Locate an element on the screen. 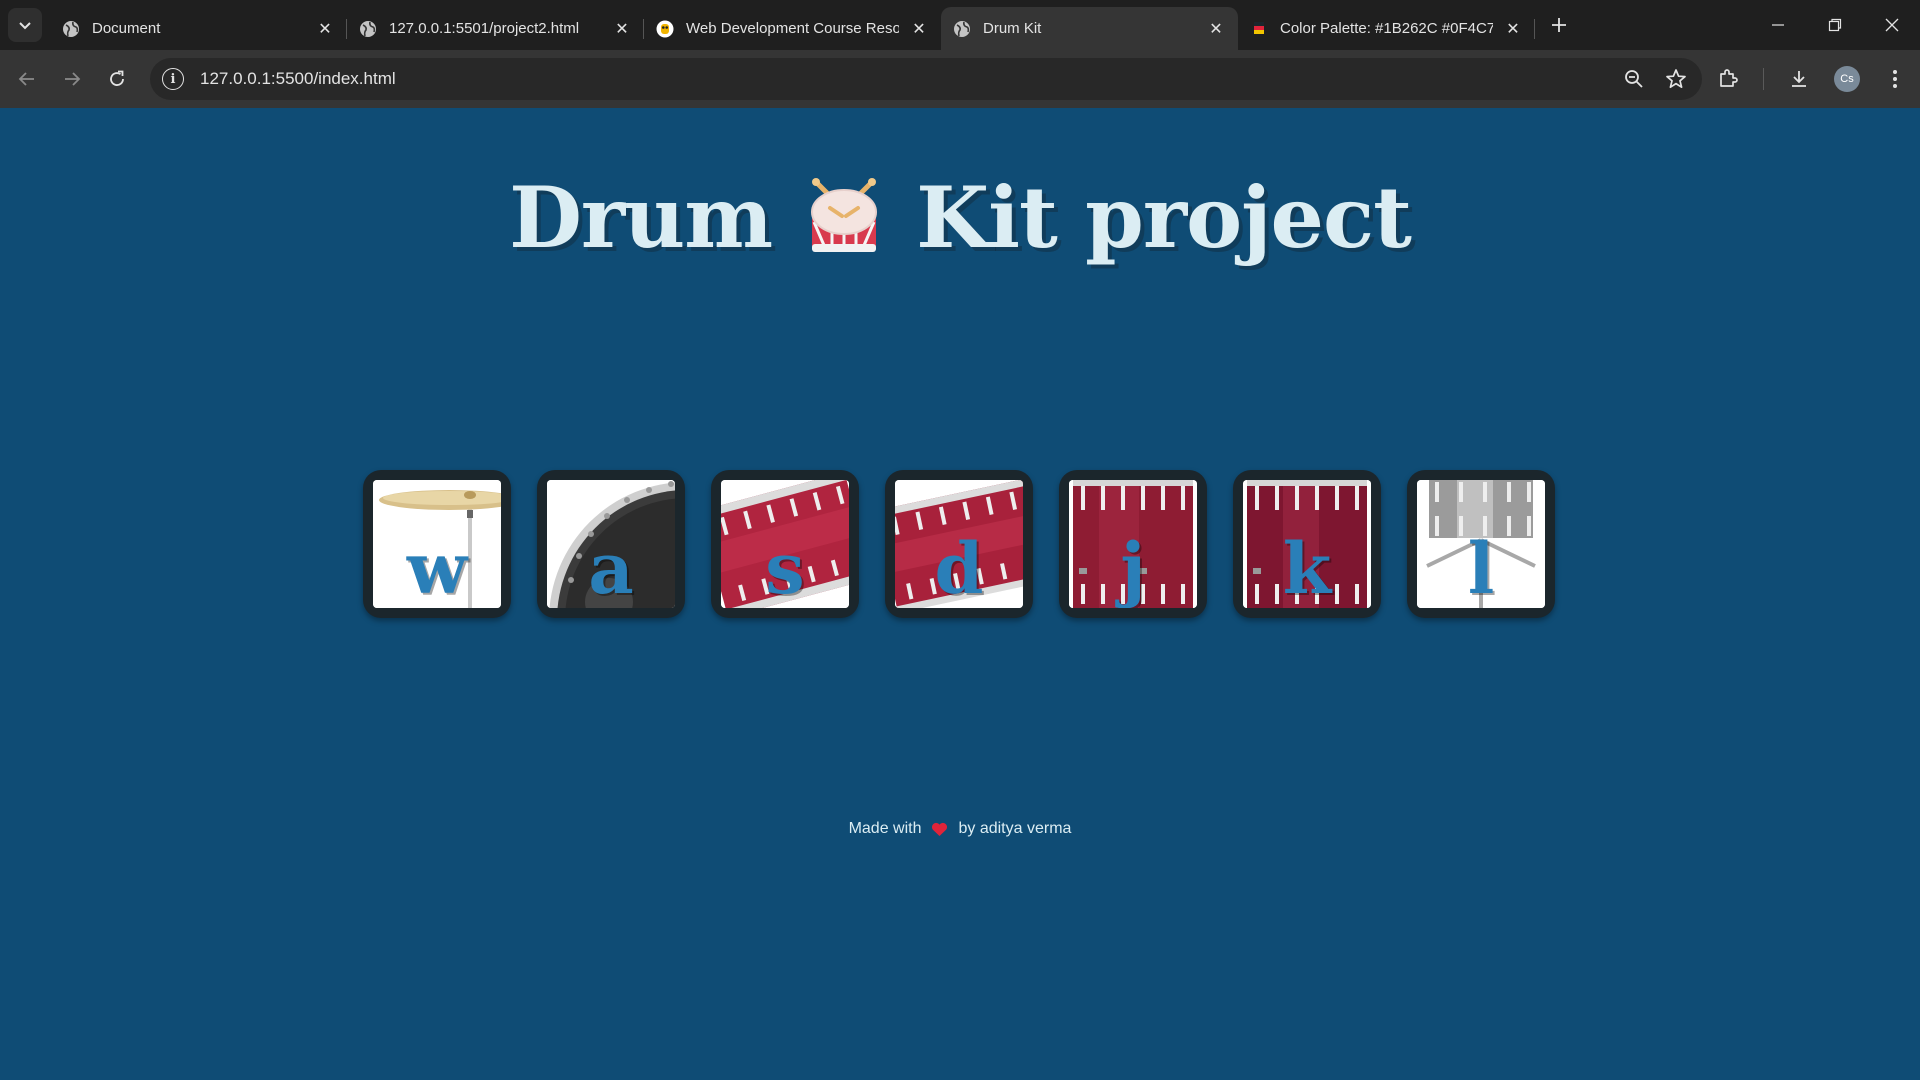 This screenshot has height=1080, width=1920. title-right: Kit project is located at coordinates (1164, 217).